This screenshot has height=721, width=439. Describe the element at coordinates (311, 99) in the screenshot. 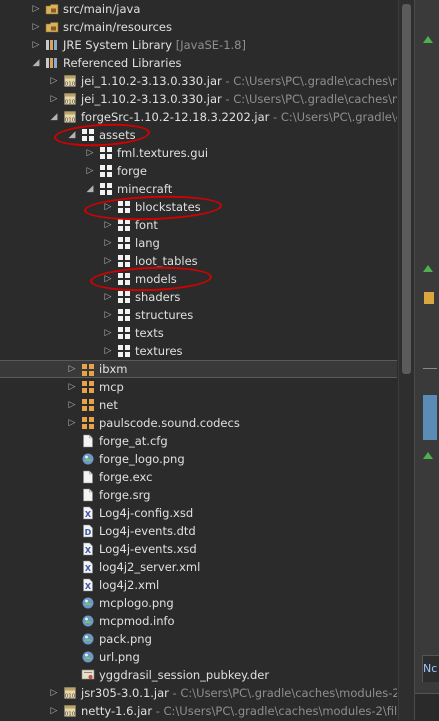

I see `tree-item-path: - C:\Users\PC\.gradle\caches\modu` at that location.